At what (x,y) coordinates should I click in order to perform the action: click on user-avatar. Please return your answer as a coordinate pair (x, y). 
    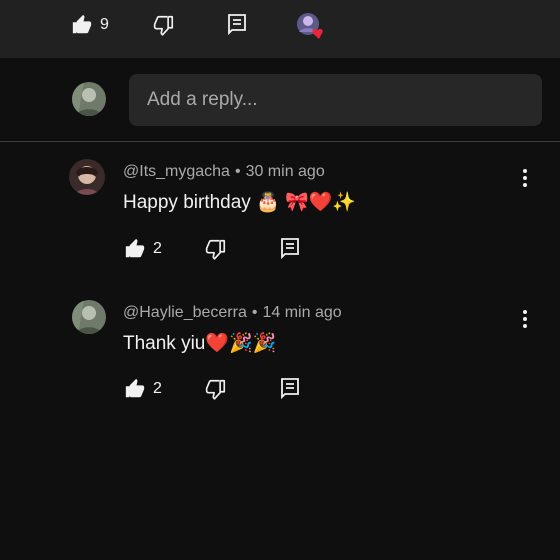
    Looking at the image, I should click on (89, 99).